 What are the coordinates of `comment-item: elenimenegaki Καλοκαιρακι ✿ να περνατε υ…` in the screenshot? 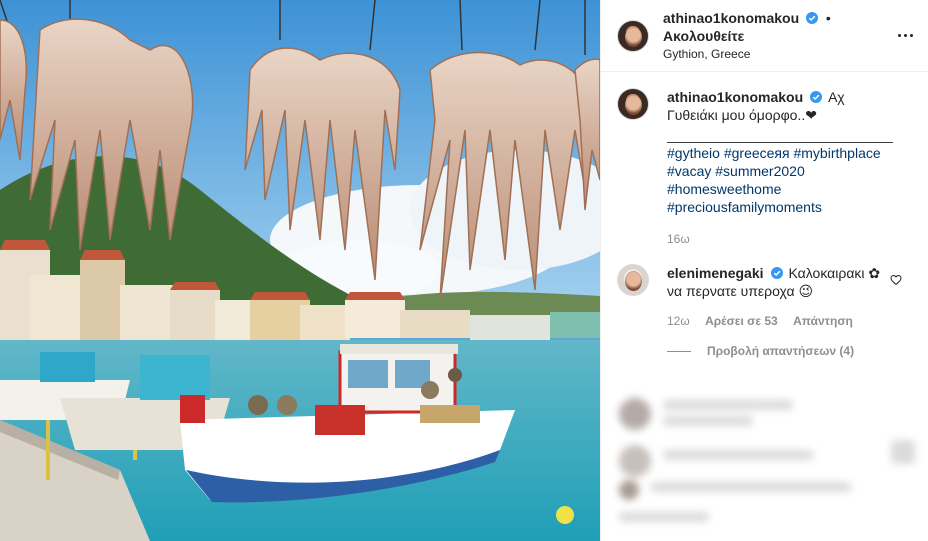 It's located at (764, 296).